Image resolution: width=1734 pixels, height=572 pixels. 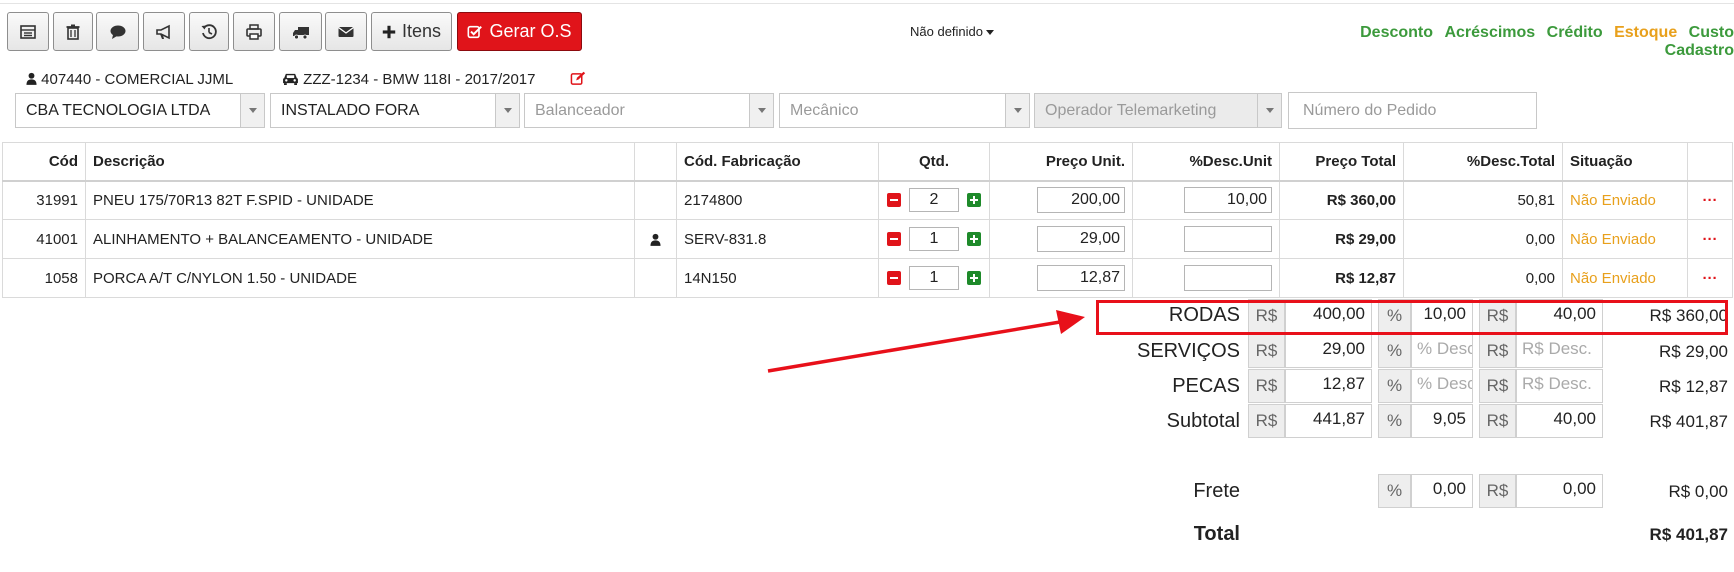 I want to click on cell-cod-fab: 14N150, so click(x=777, y=278).